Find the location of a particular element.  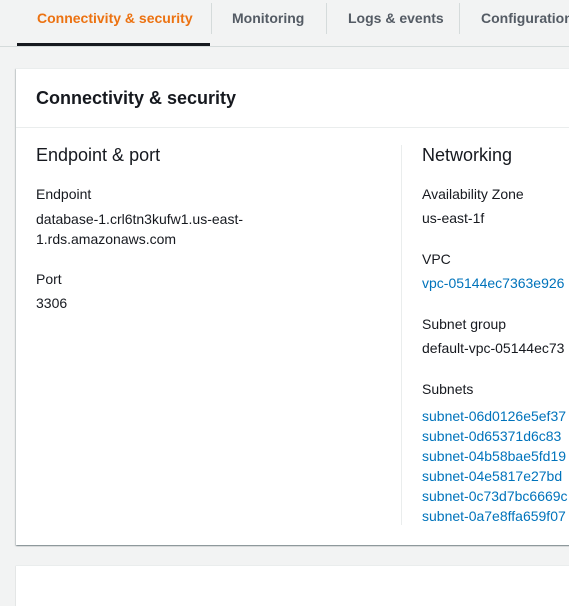

subnet-link: subnet-0d65371d6c83 is located at coordinates (495, 436).